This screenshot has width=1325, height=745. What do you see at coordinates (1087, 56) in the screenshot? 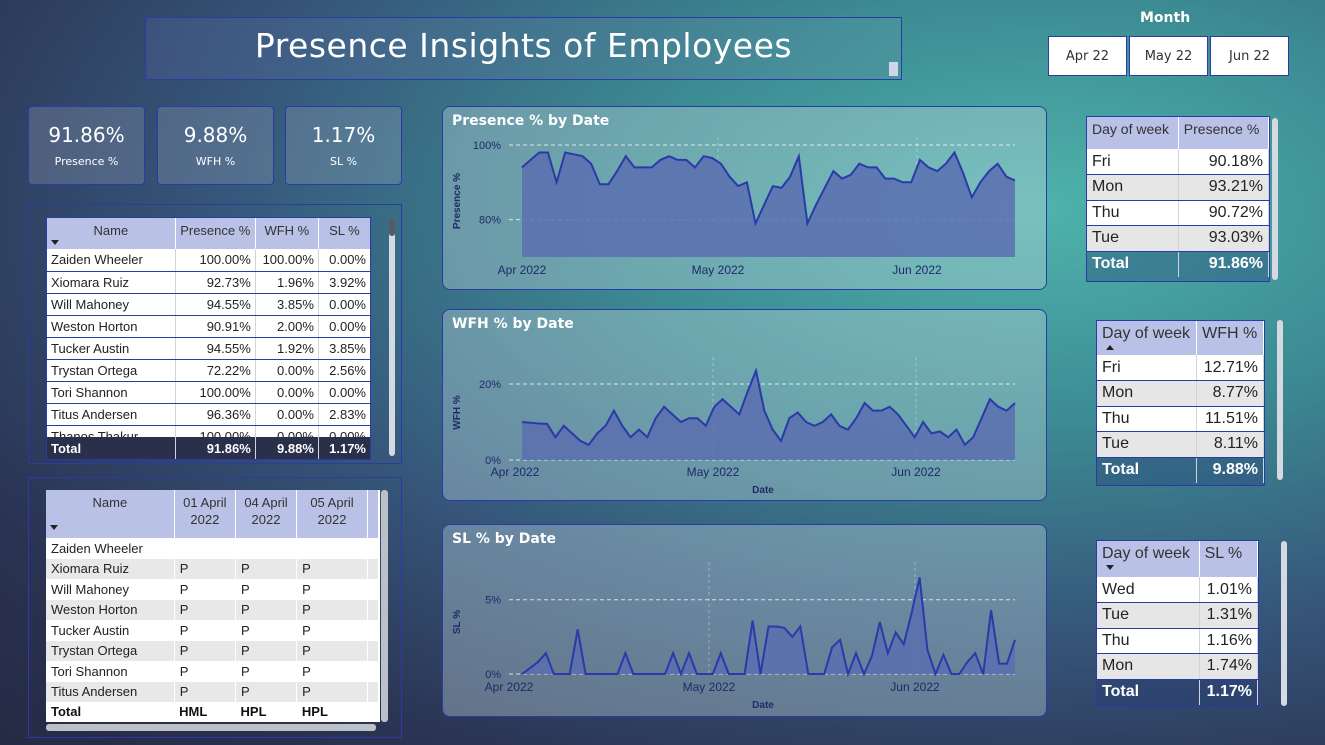
I see `month-option-apr: Apr 22` at bounding box center [1087, 56].